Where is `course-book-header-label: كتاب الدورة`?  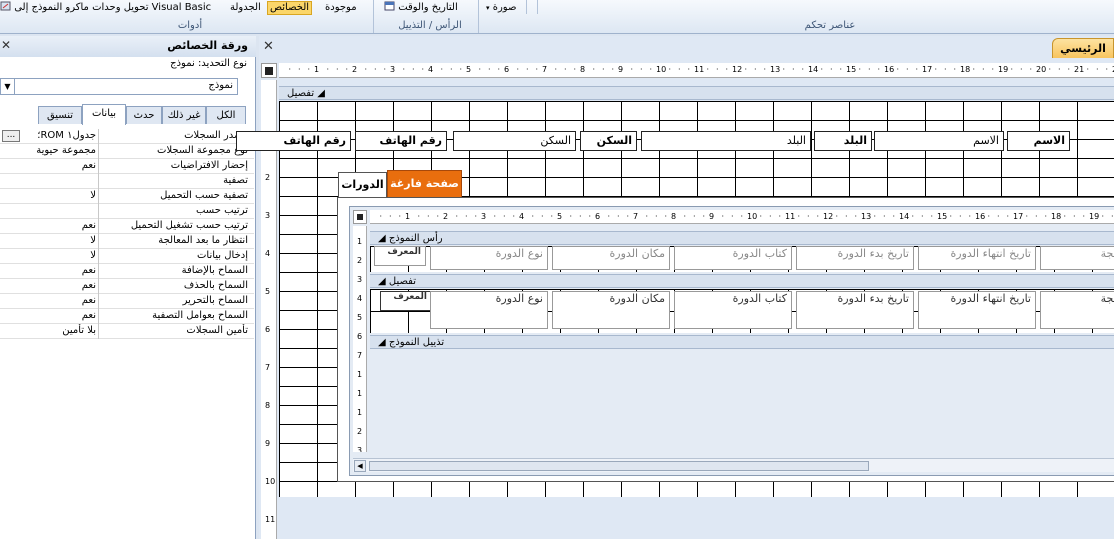 course-book-header-label: كتاب الدورة is located at coordinates (733, 258).